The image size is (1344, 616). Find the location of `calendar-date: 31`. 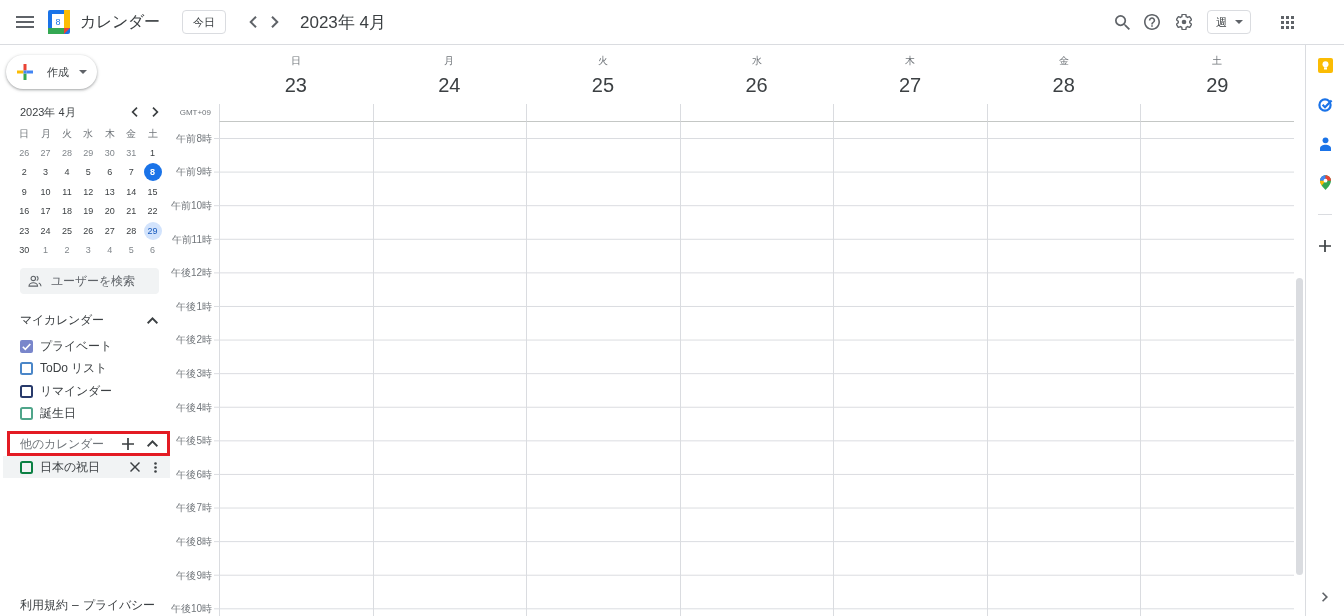

calendar-date: 31 is located at coordinates (131, 153).